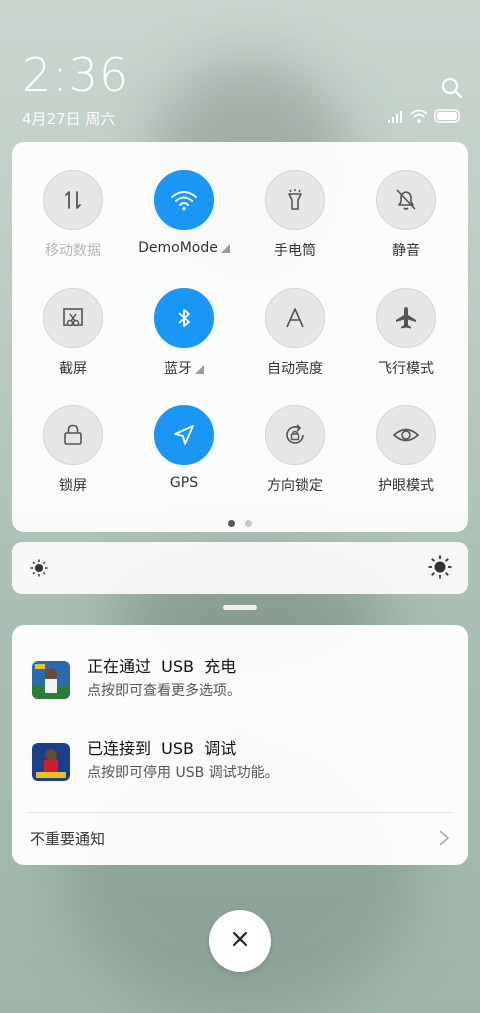 The height and width of the screenshot is (1013, 480). What do you see at coordinates (73, 486) in the screenshot?
I see `tile-label: 锁屏` at bounding box center [73, 486].